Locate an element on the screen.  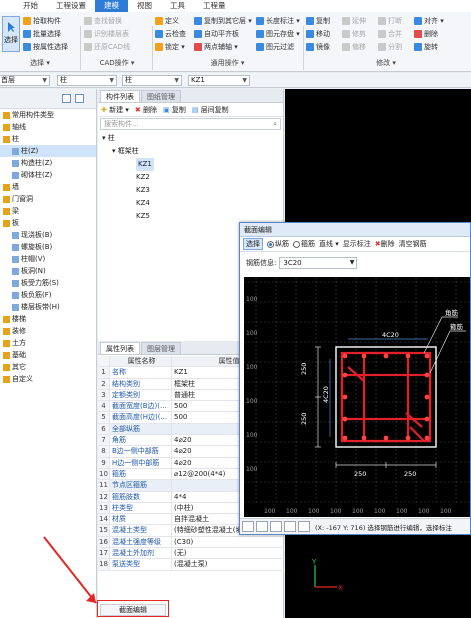
menu-tab-view: 视图 is located at coordinates (144, 6).